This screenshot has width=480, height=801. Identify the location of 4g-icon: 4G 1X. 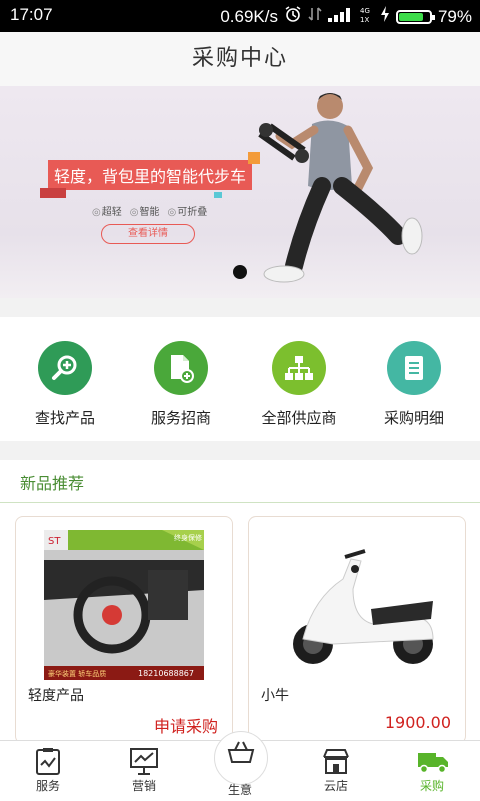
(367, 16).